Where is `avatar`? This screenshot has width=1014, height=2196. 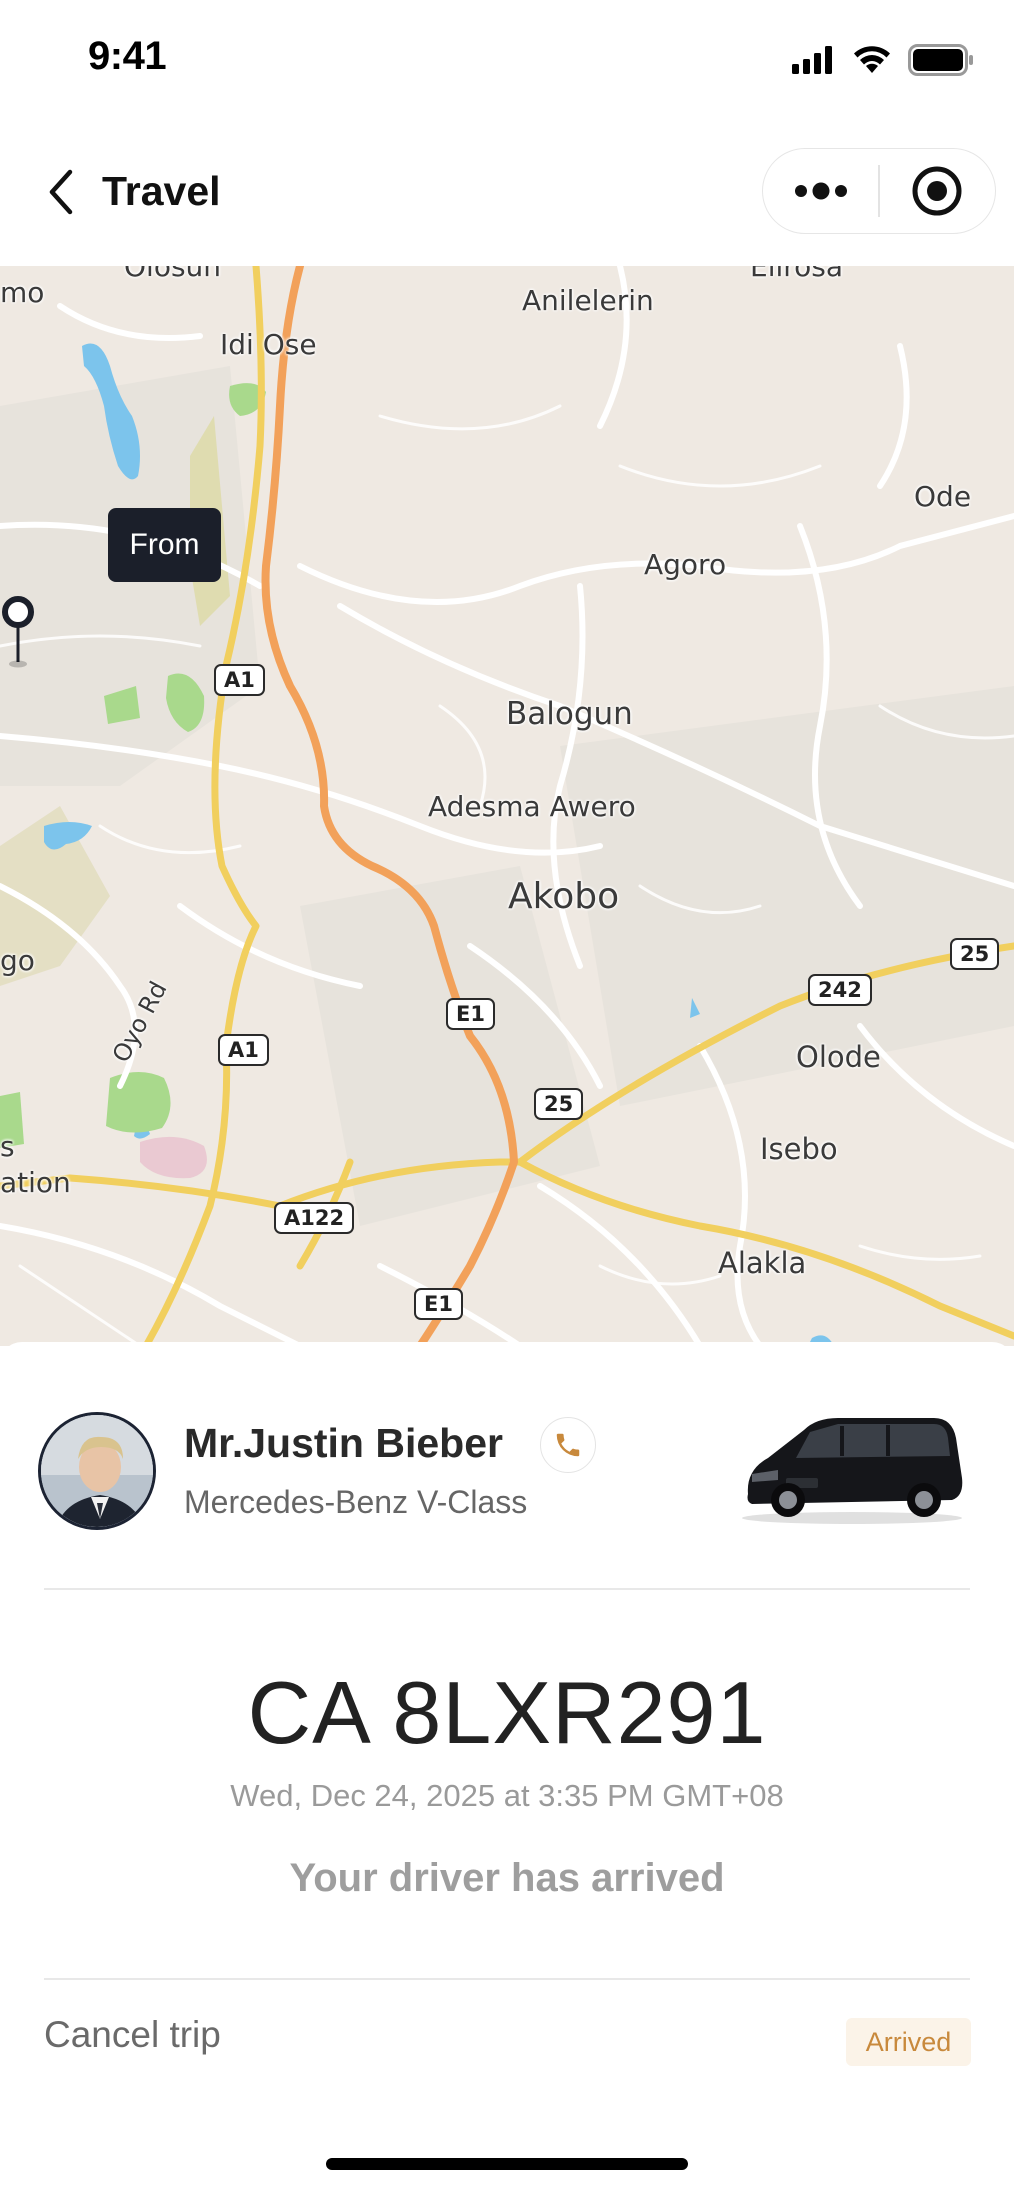 avatar is located at coordinates (97, 1471).